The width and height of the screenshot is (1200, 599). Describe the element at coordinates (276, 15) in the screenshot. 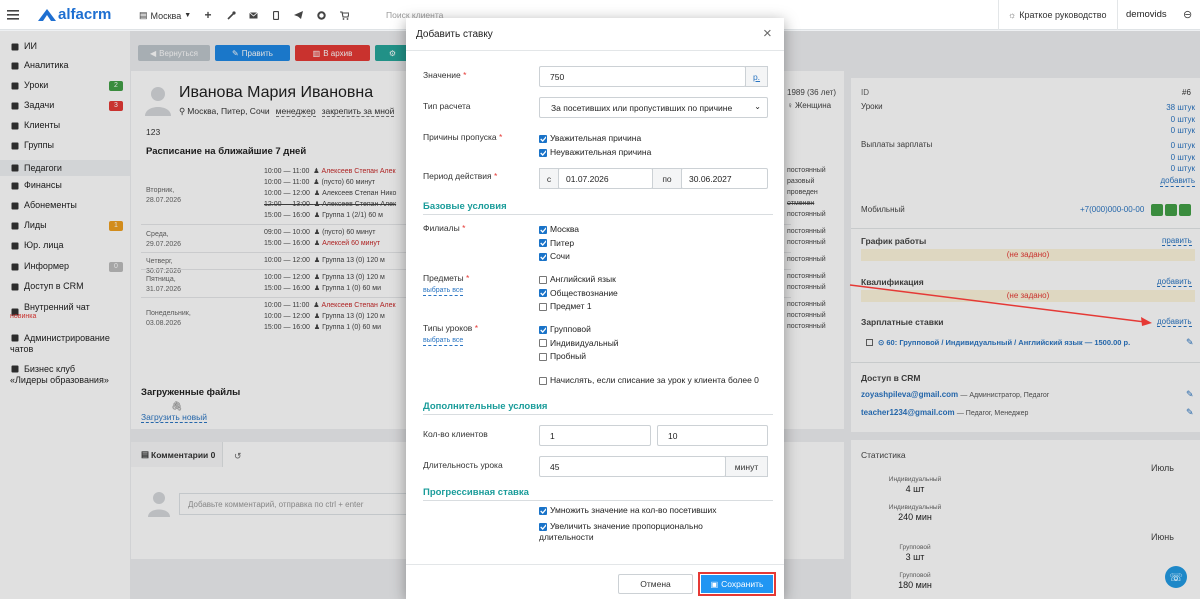

I see `phone-icon` at that location.